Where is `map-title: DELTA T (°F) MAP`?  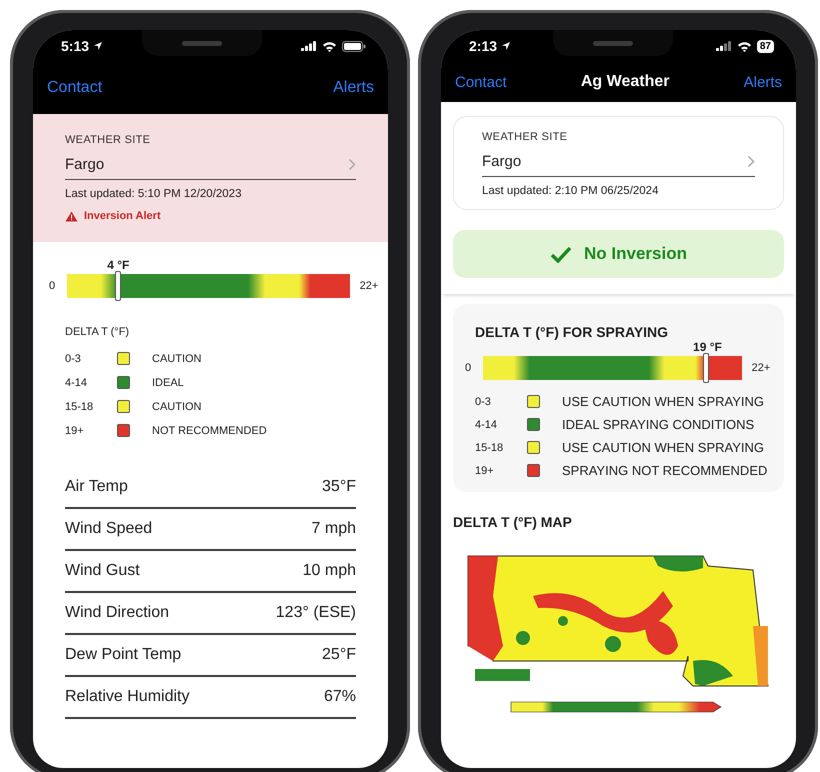
map-title: DELTA T (°F) MAP is located at coordinates (513, 522).